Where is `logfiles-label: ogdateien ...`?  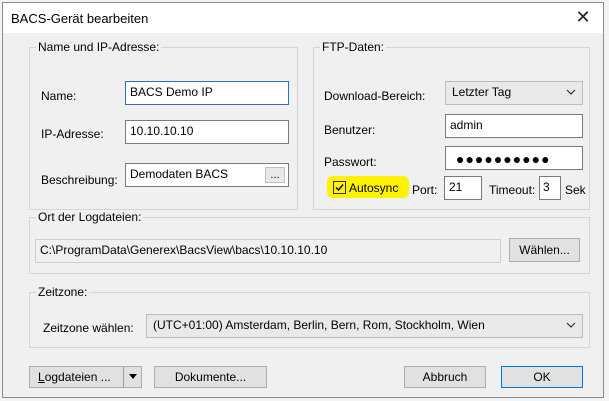
logfiles-label: ogdateien ... is located at coordinates (77, 377).